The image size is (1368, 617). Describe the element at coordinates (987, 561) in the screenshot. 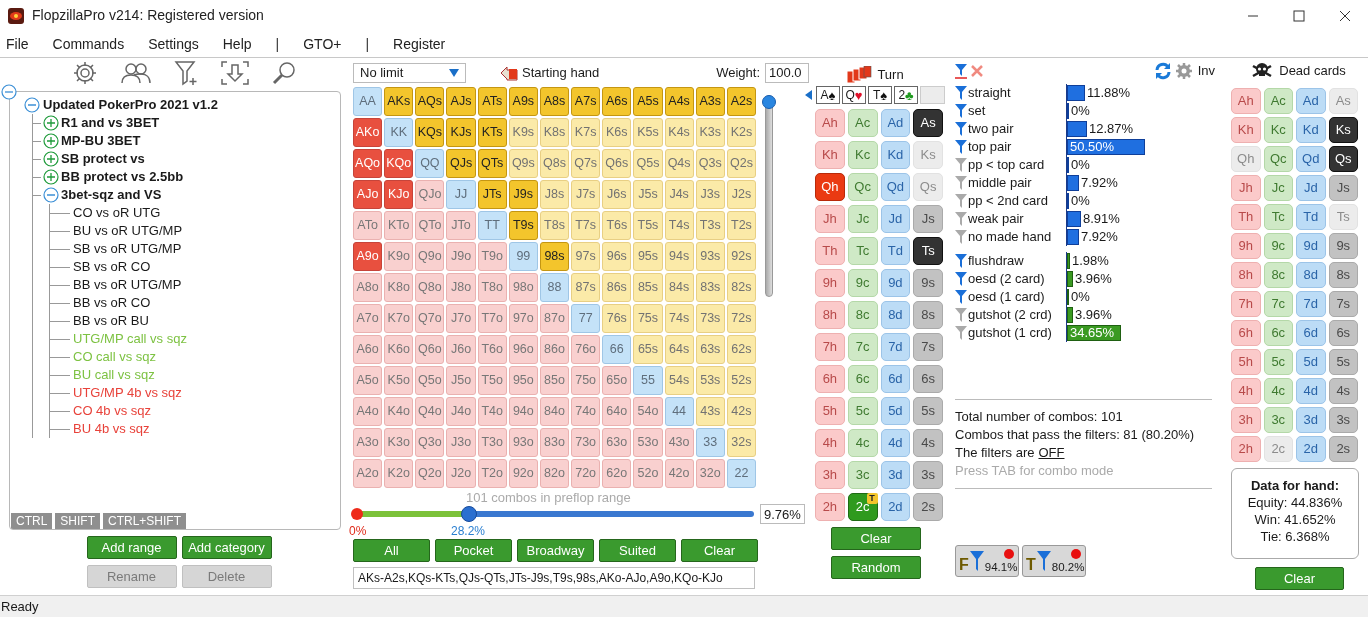

I see `filter-preset-button: F 94.1%` at that location.